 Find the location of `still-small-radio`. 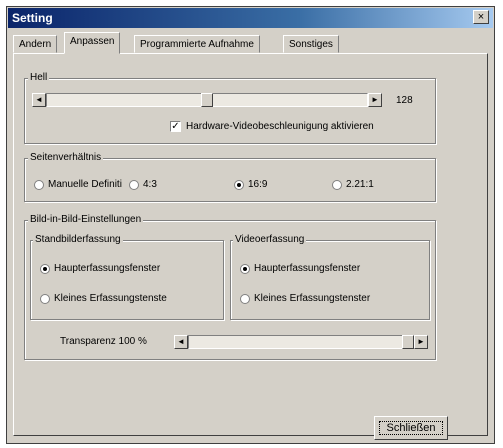

still-small-radio is located at coordinates (45, 299).